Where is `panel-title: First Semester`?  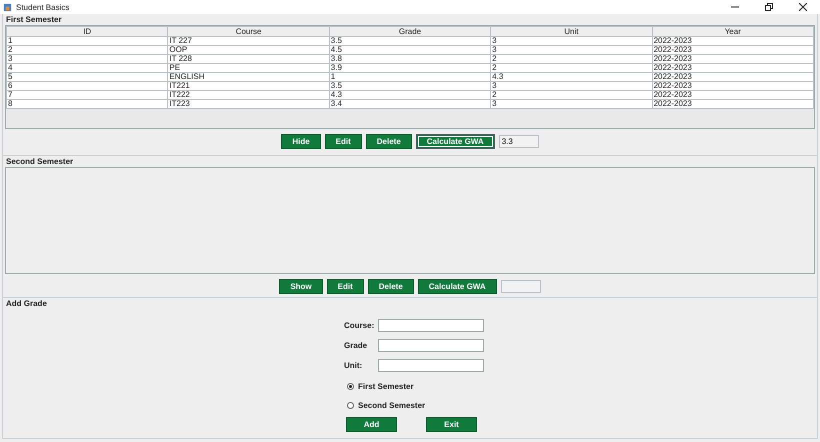
panel-title: First Semester is located at coordinates (34, 19).